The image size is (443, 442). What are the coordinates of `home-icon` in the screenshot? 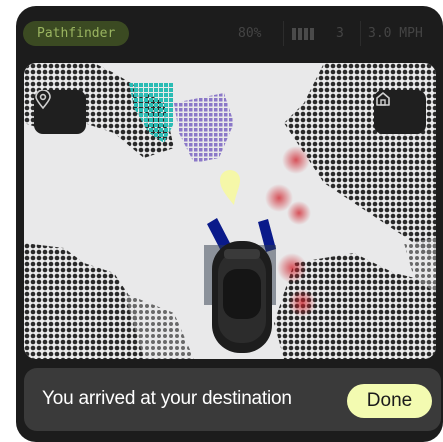 It's located at (383, 99).